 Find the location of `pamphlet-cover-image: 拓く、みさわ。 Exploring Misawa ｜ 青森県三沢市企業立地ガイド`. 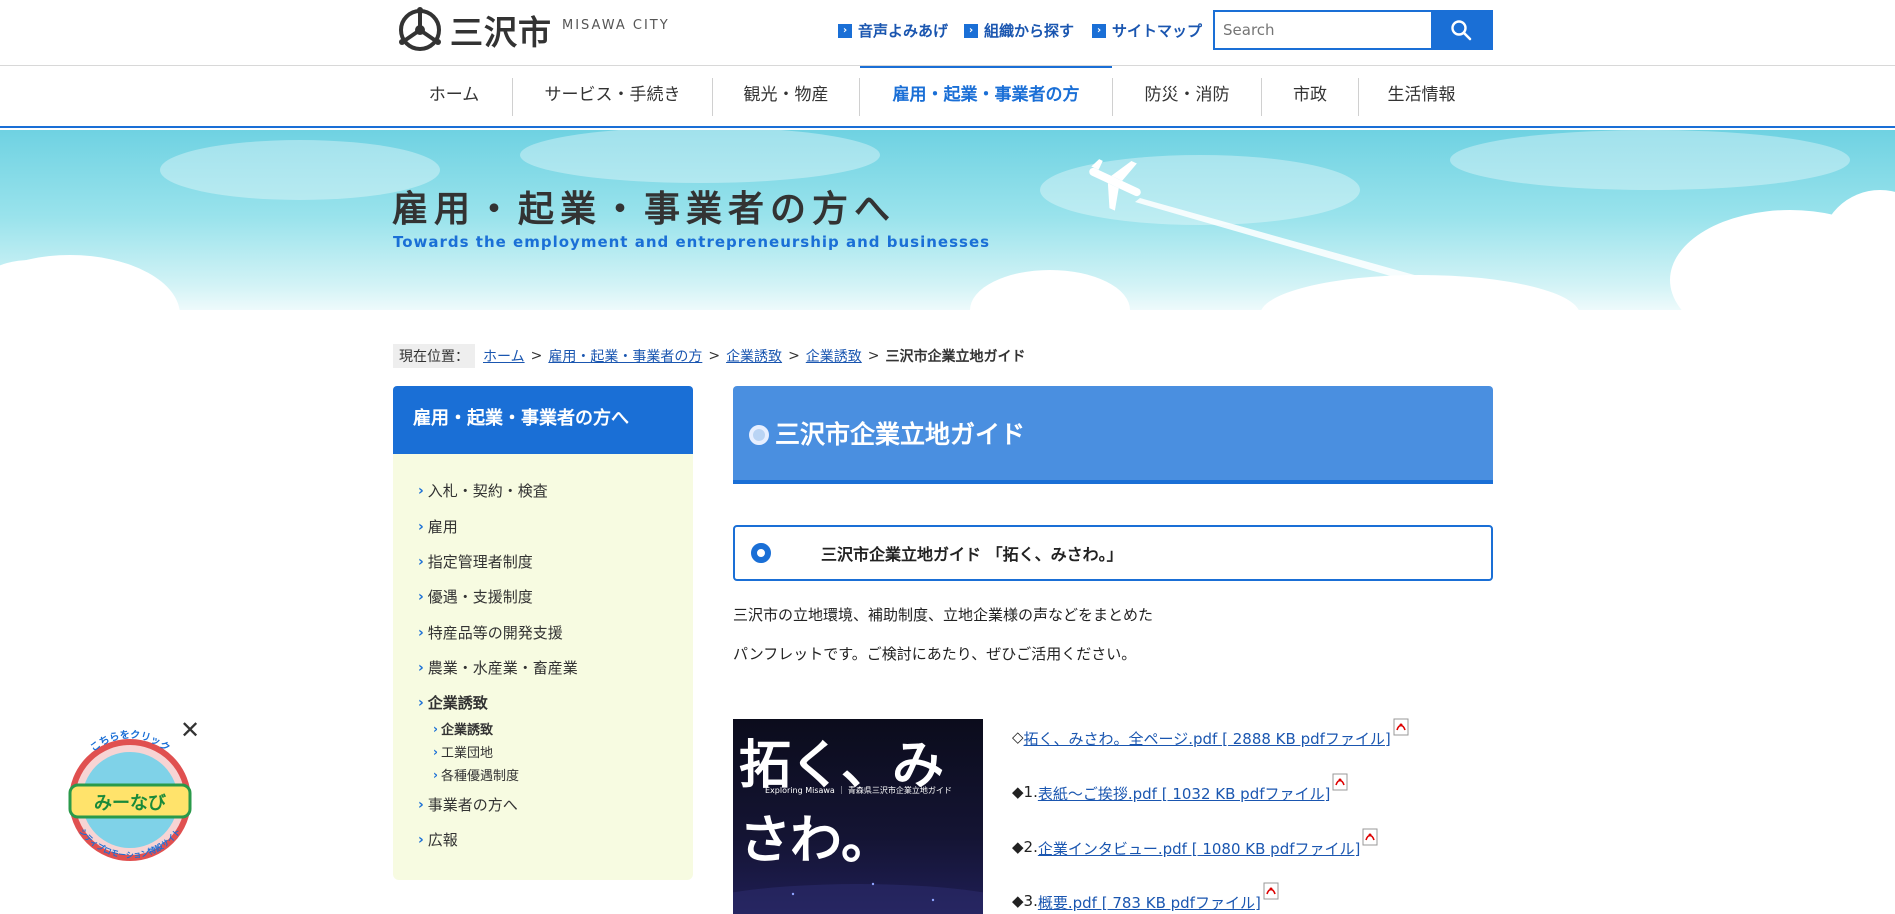

pamphlet-cover-image: 拓く、みさわ。 Exploring Misawa ｜ 青森県三沢市企業立地ガイド is located at coordinates (858, 816).